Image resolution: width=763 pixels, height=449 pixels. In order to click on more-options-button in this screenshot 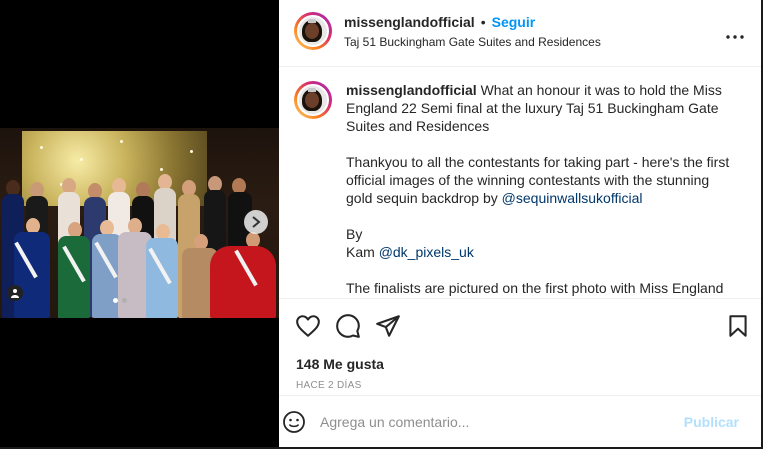, I will do `click(735, 33)`.